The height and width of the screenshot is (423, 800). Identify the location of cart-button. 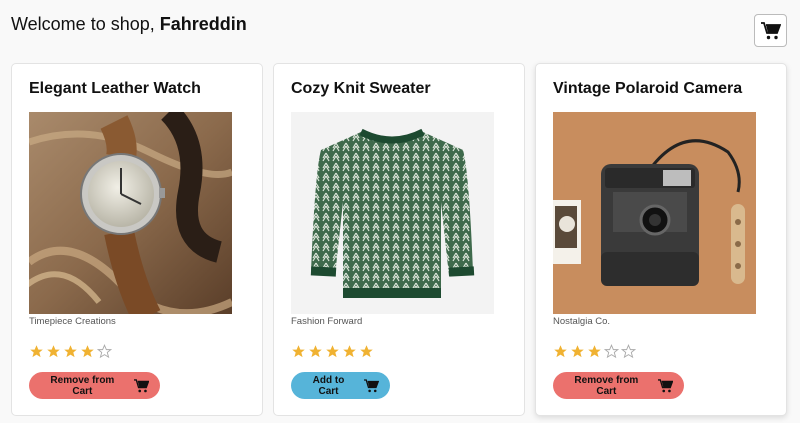
(770, 30).